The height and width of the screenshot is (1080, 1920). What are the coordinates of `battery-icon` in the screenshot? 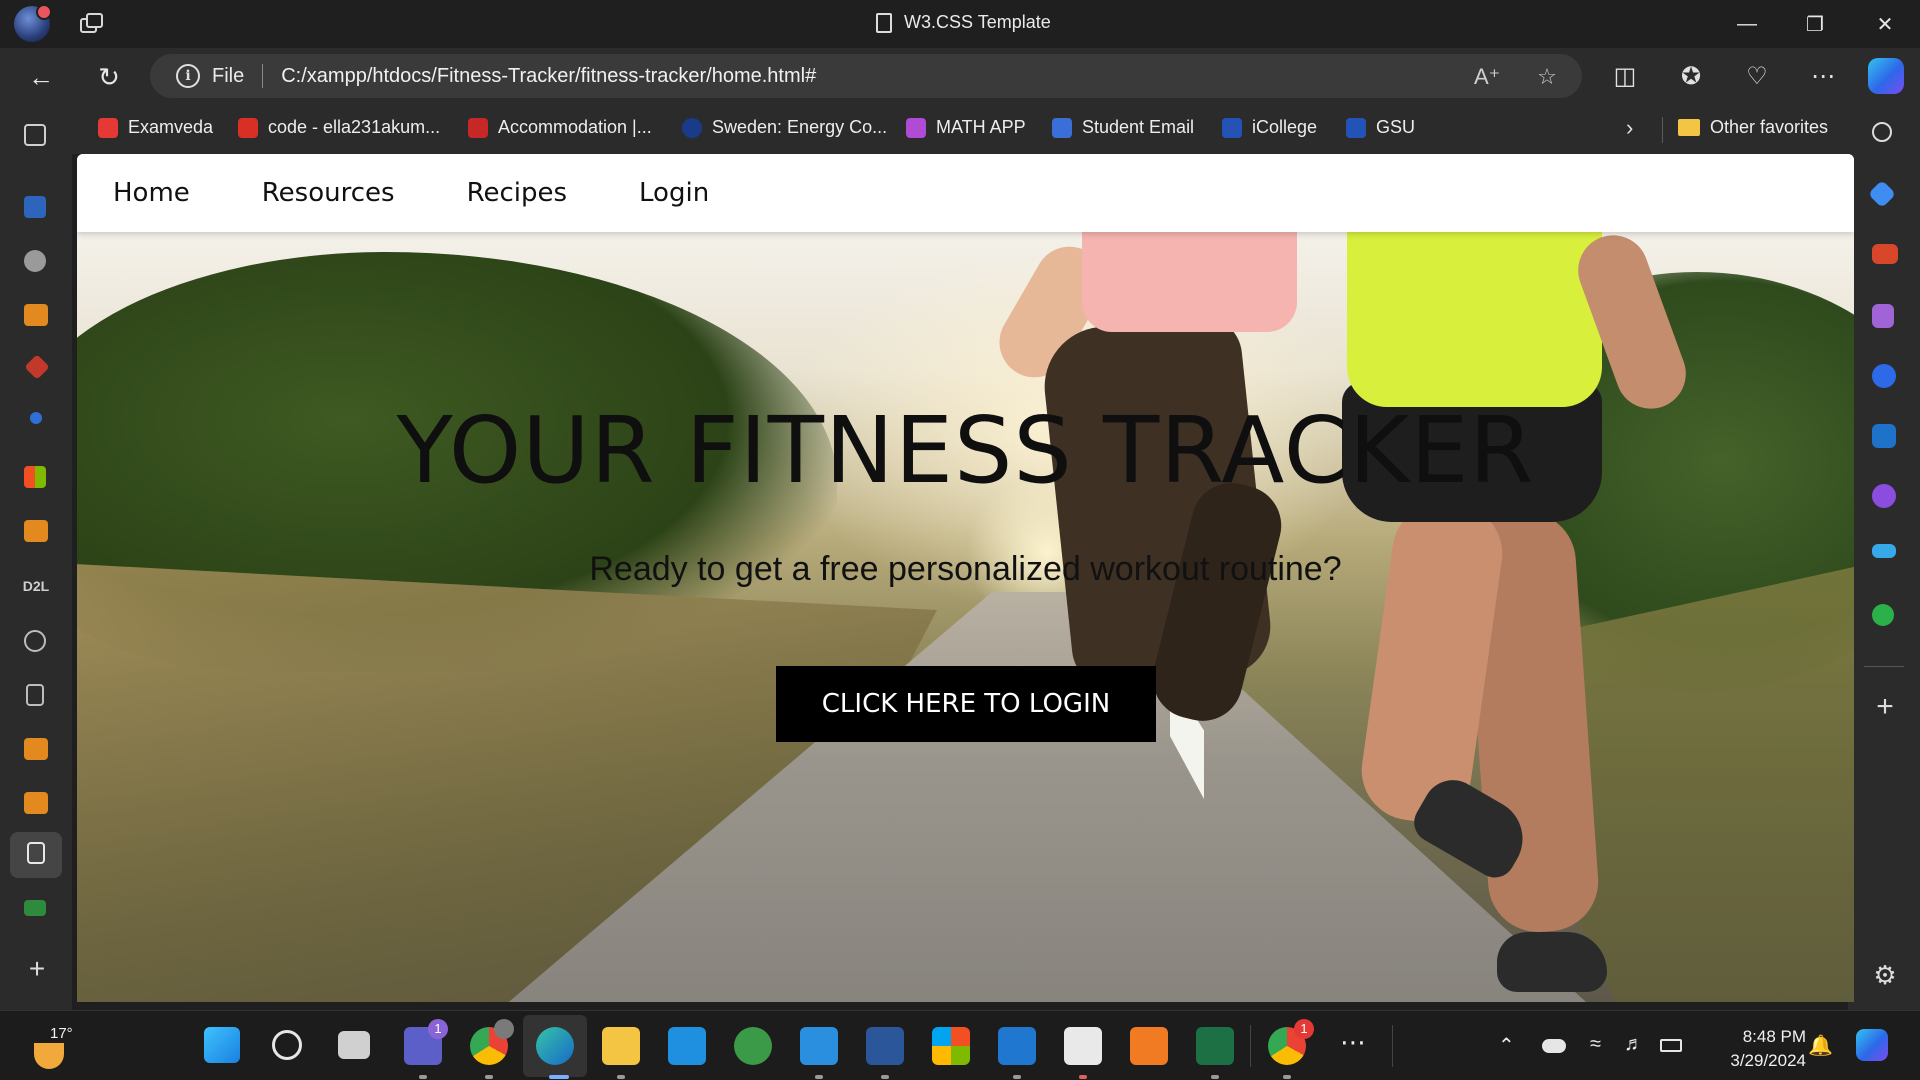 It's located at (1671, 1045).